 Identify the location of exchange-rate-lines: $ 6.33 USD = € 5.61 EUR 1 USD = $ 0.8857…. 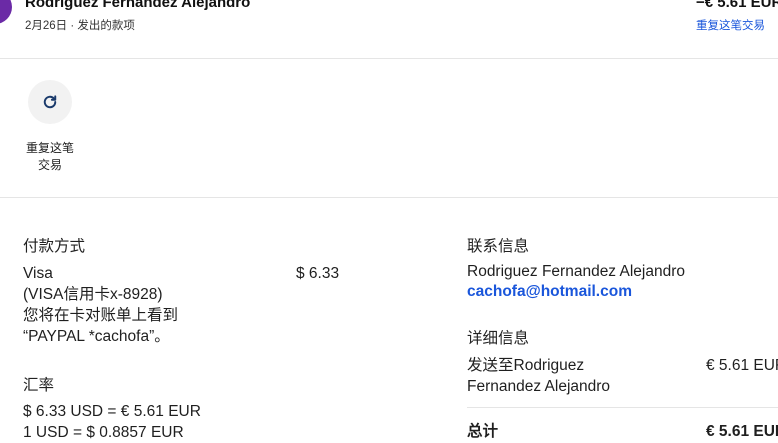
(112, 422).